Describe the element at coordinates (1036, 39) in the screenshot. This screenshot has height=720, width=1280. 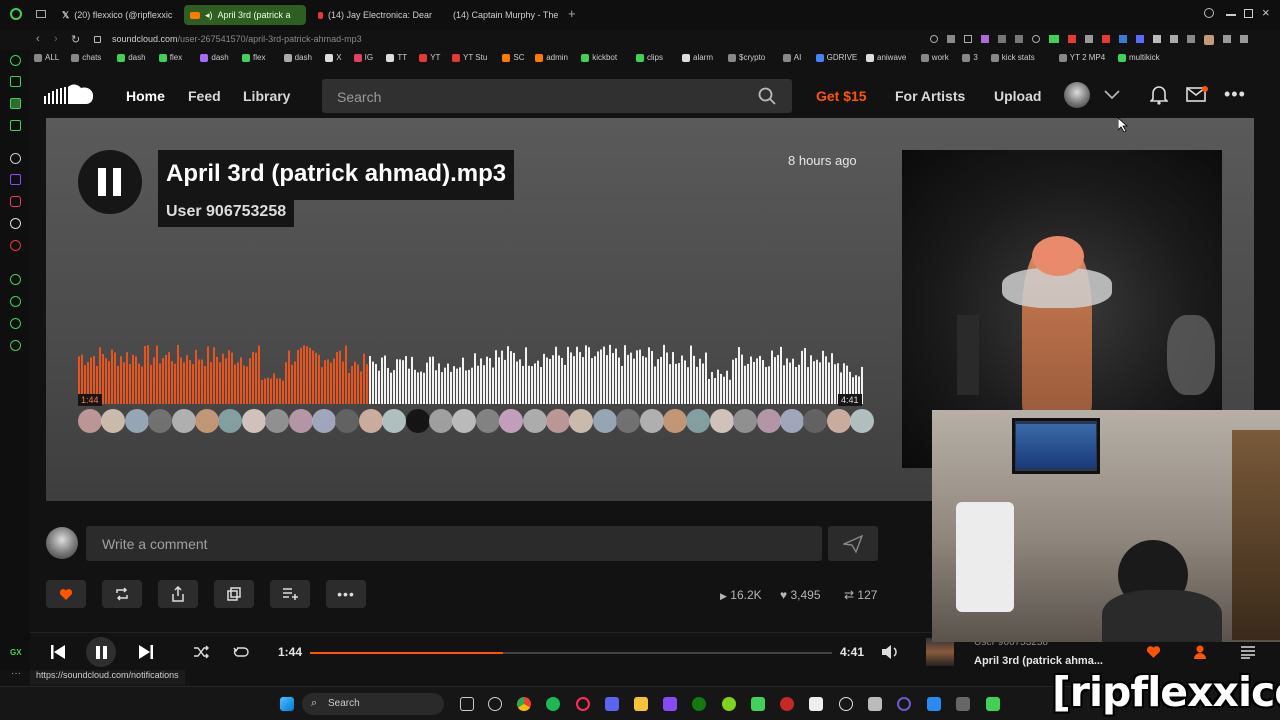
I see `heart-icon` at that location.